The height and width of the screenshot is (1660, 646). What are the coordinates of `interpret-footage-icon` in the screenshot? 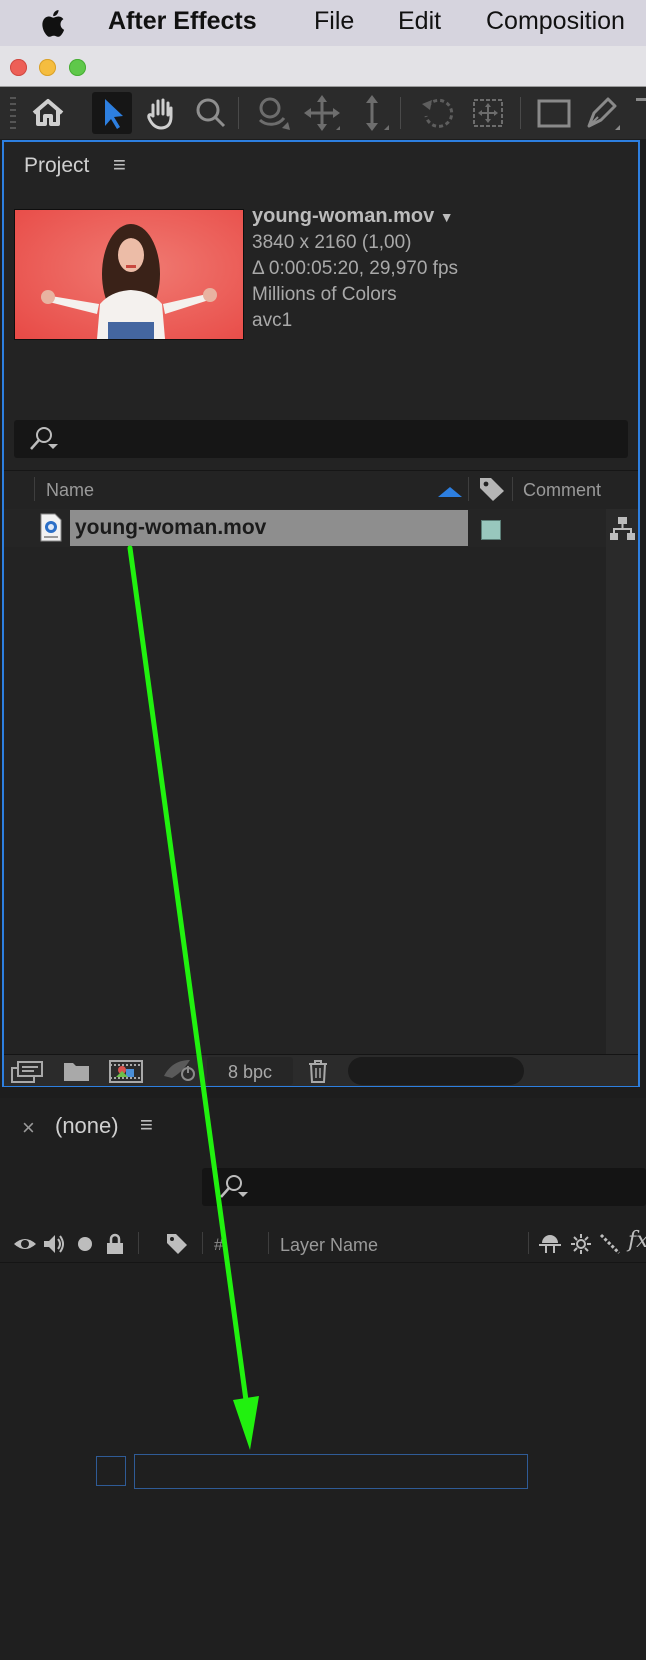 It's located at (27, 1071).